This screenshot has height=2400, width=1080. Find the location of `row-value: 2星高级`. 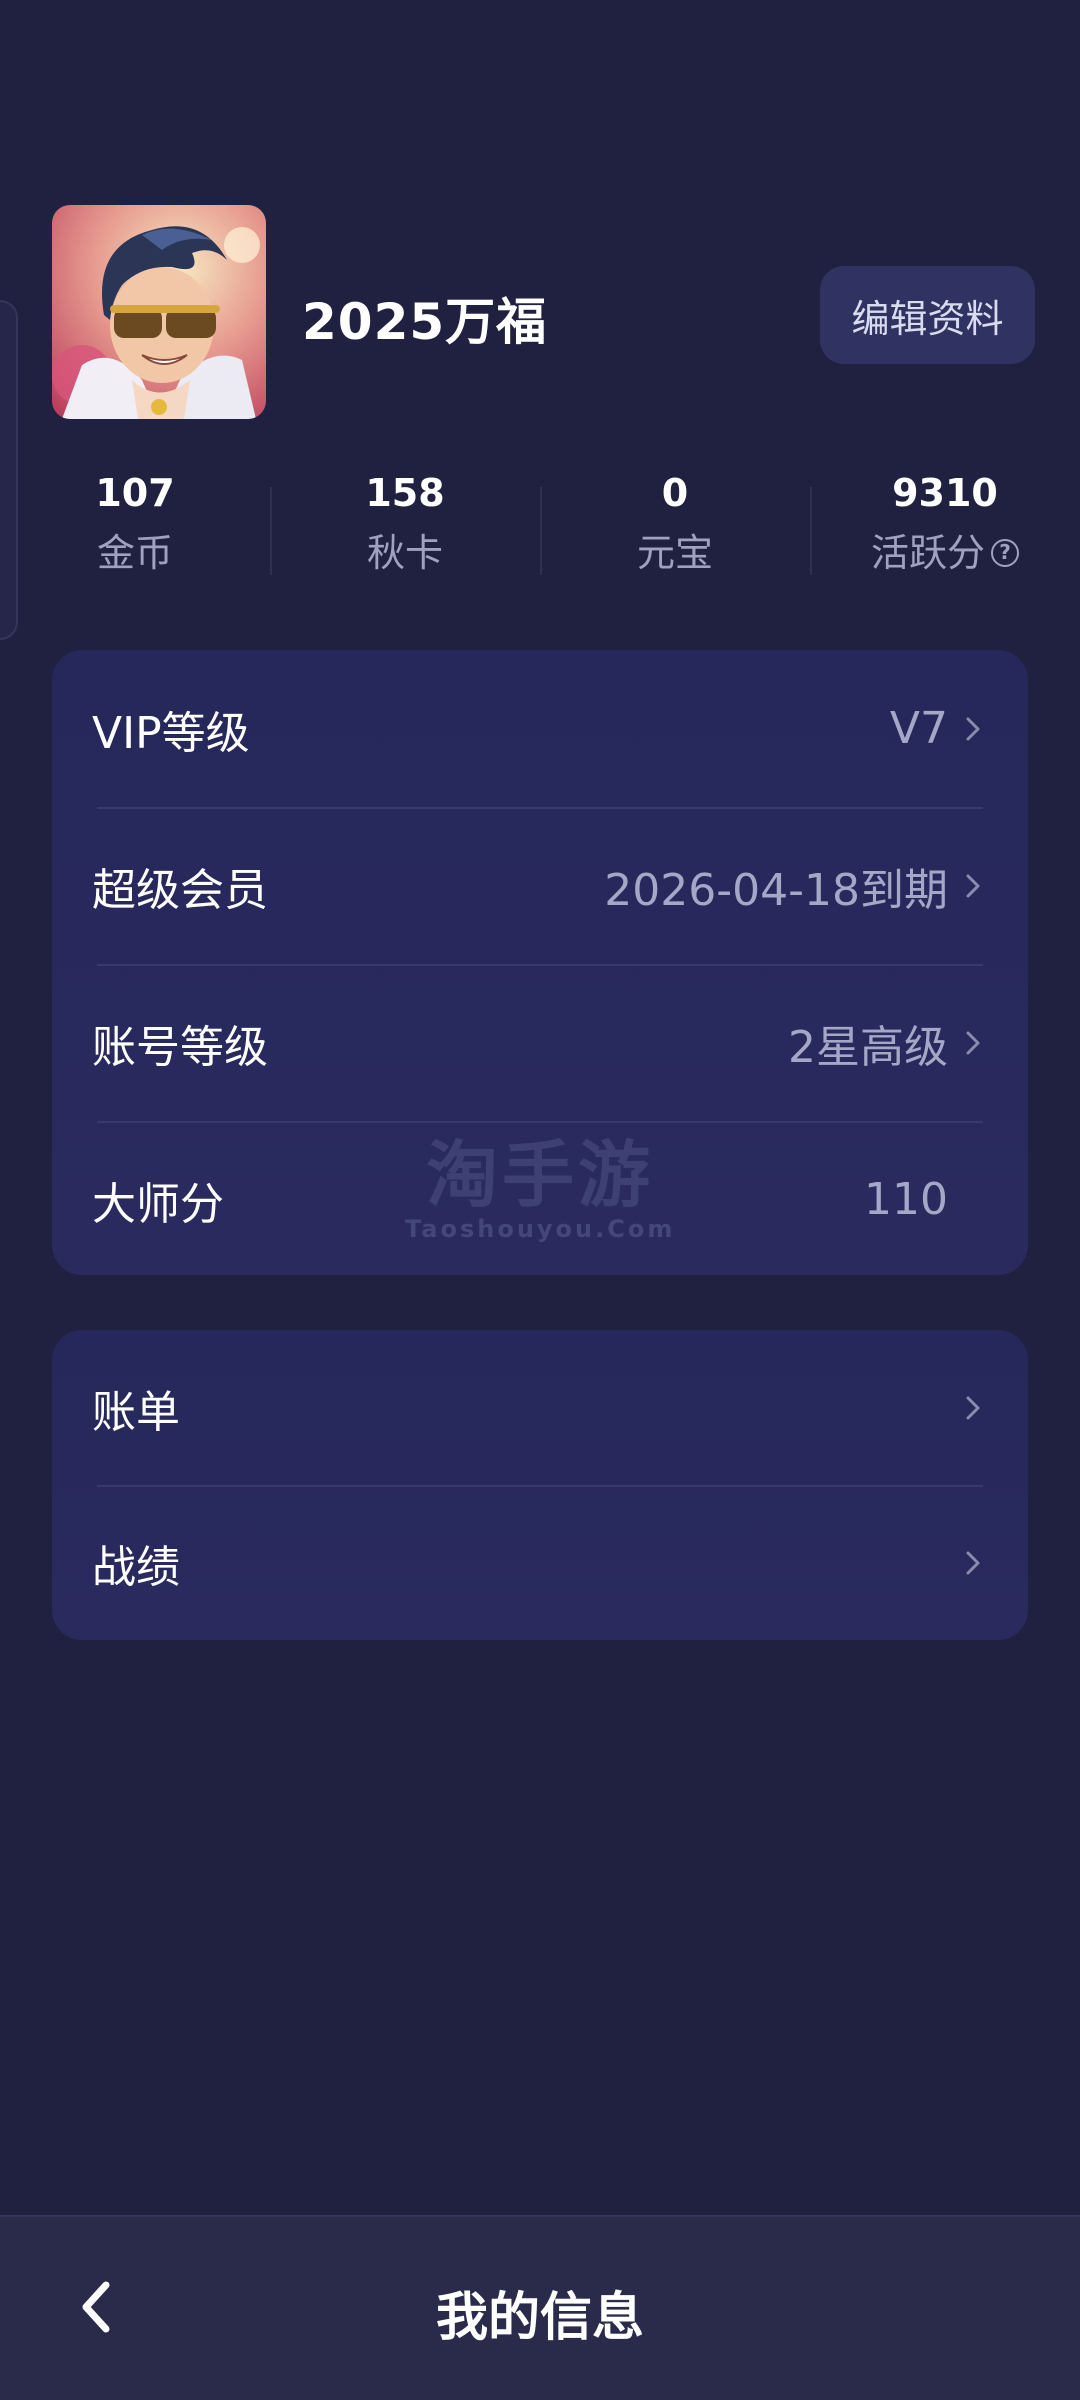

row-value: 2星高级 is located at coordinates (868, 1047).